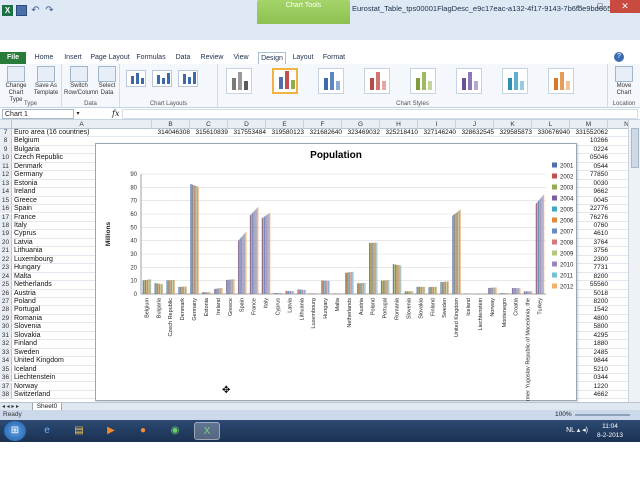 The height and width of the screenshot is (480, 640). What do you see at coordinates (25, 234) in the screenshot?
I see `country-cell: Cyprus` at bounding box center [25, 234].